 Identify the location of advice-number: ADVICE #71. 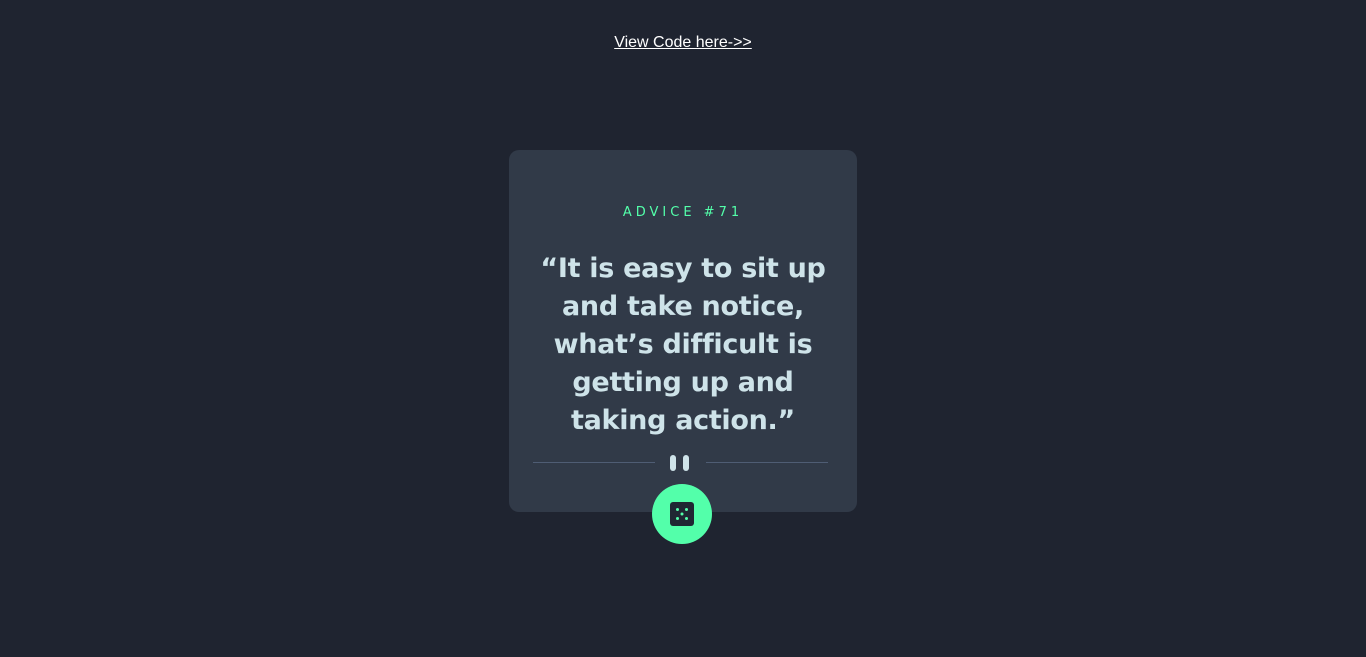
(683, 212).